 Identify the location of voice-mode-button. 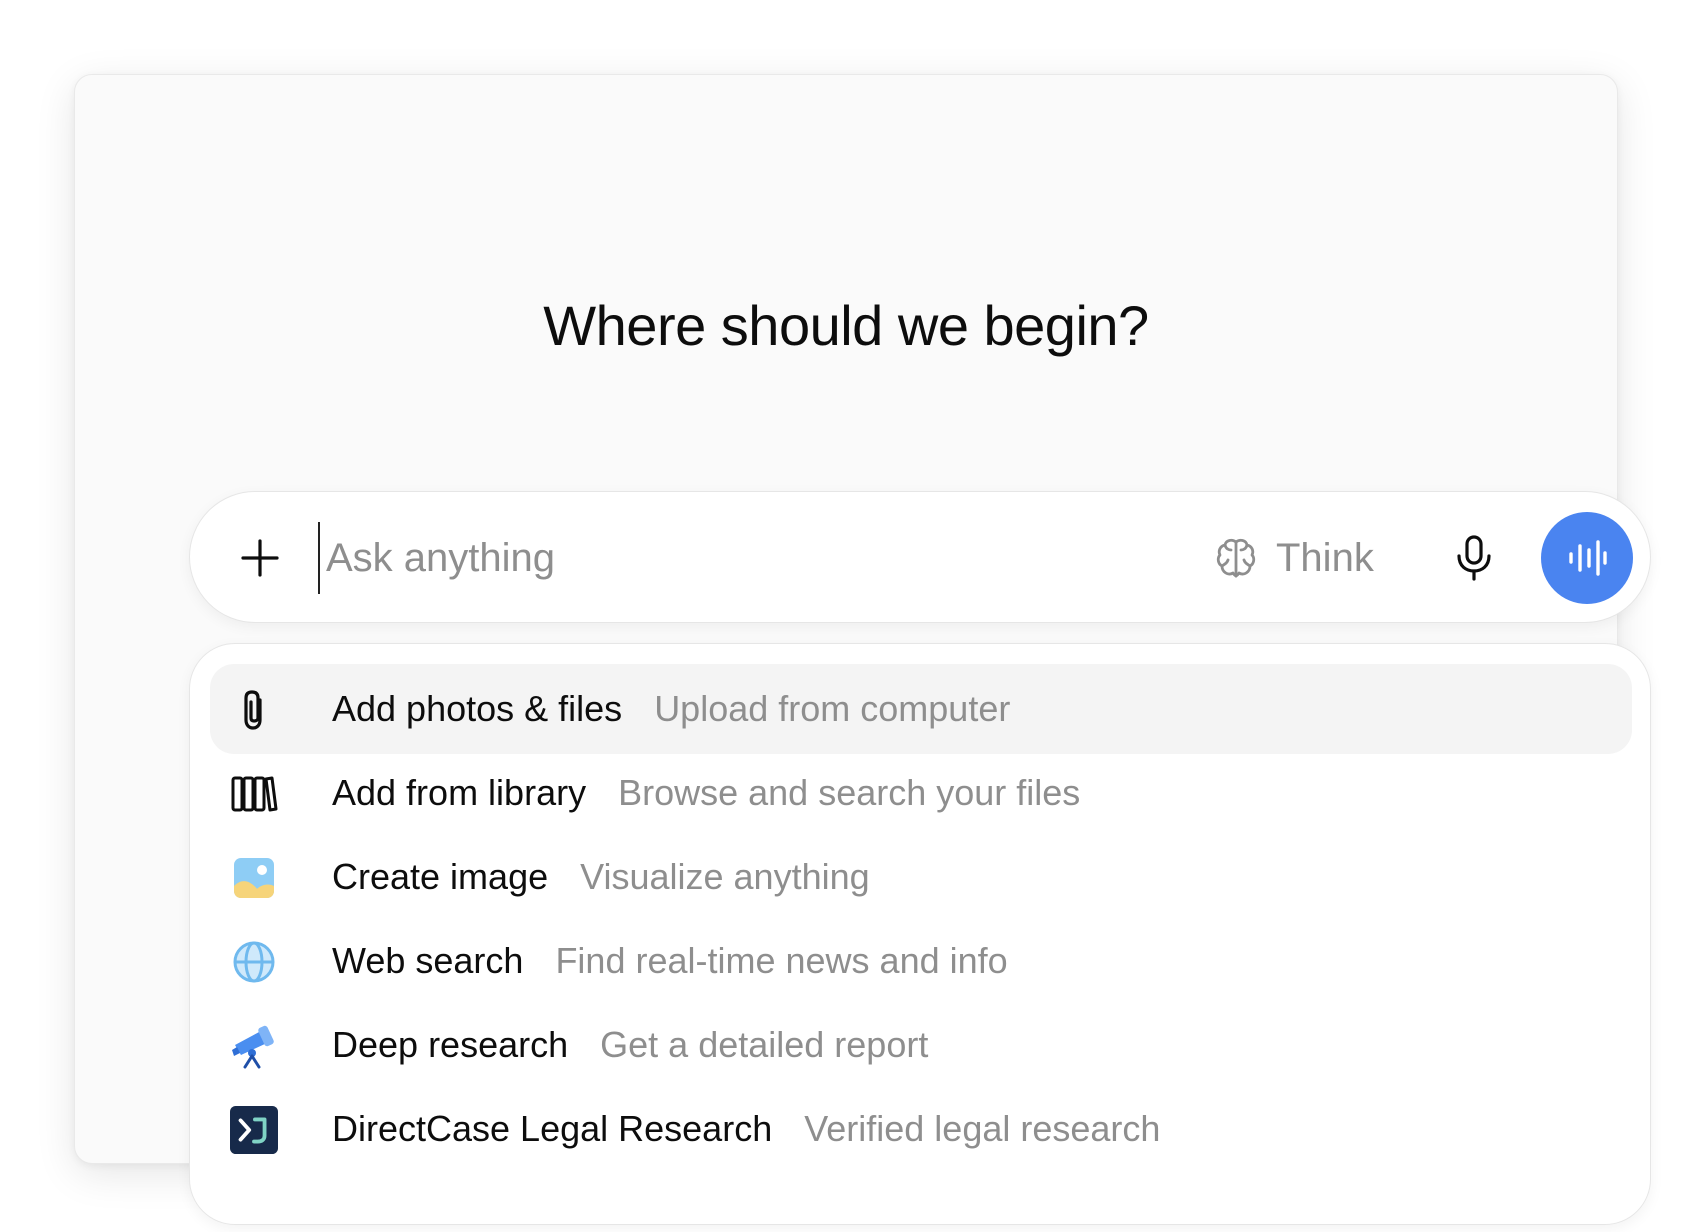
(1587, 558).